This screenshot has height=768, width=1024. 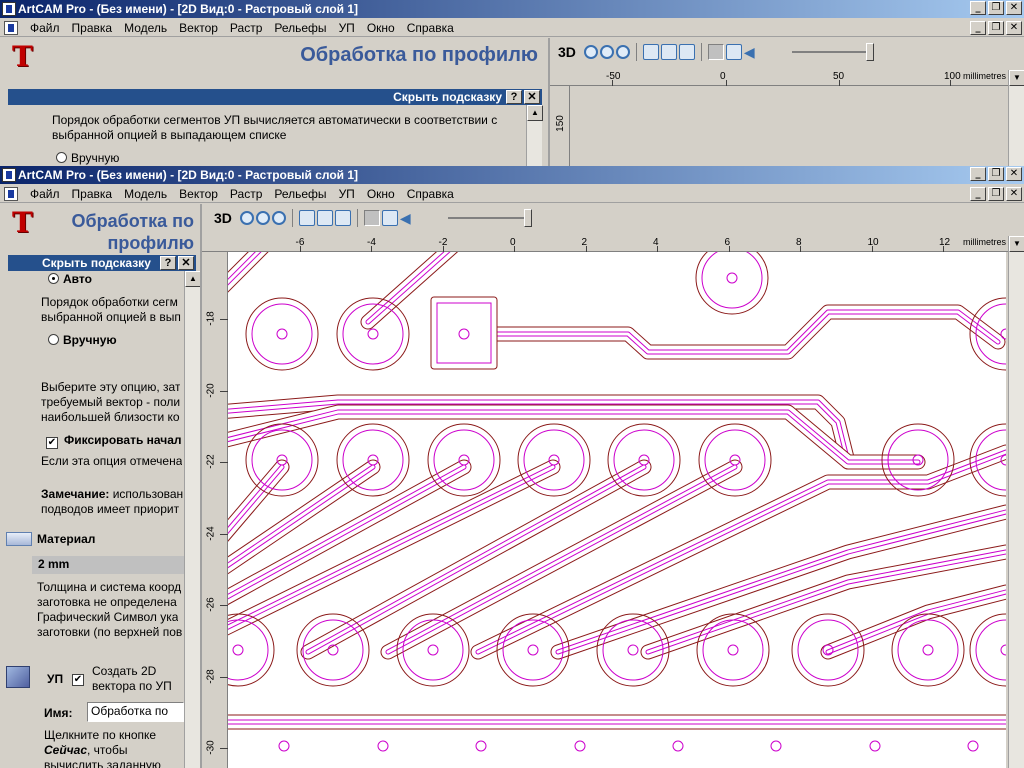 What do you see at coordinates (381, 194) in the screenshot?
I see `front-menu-item: Окно` at bounding box center [381, 194].